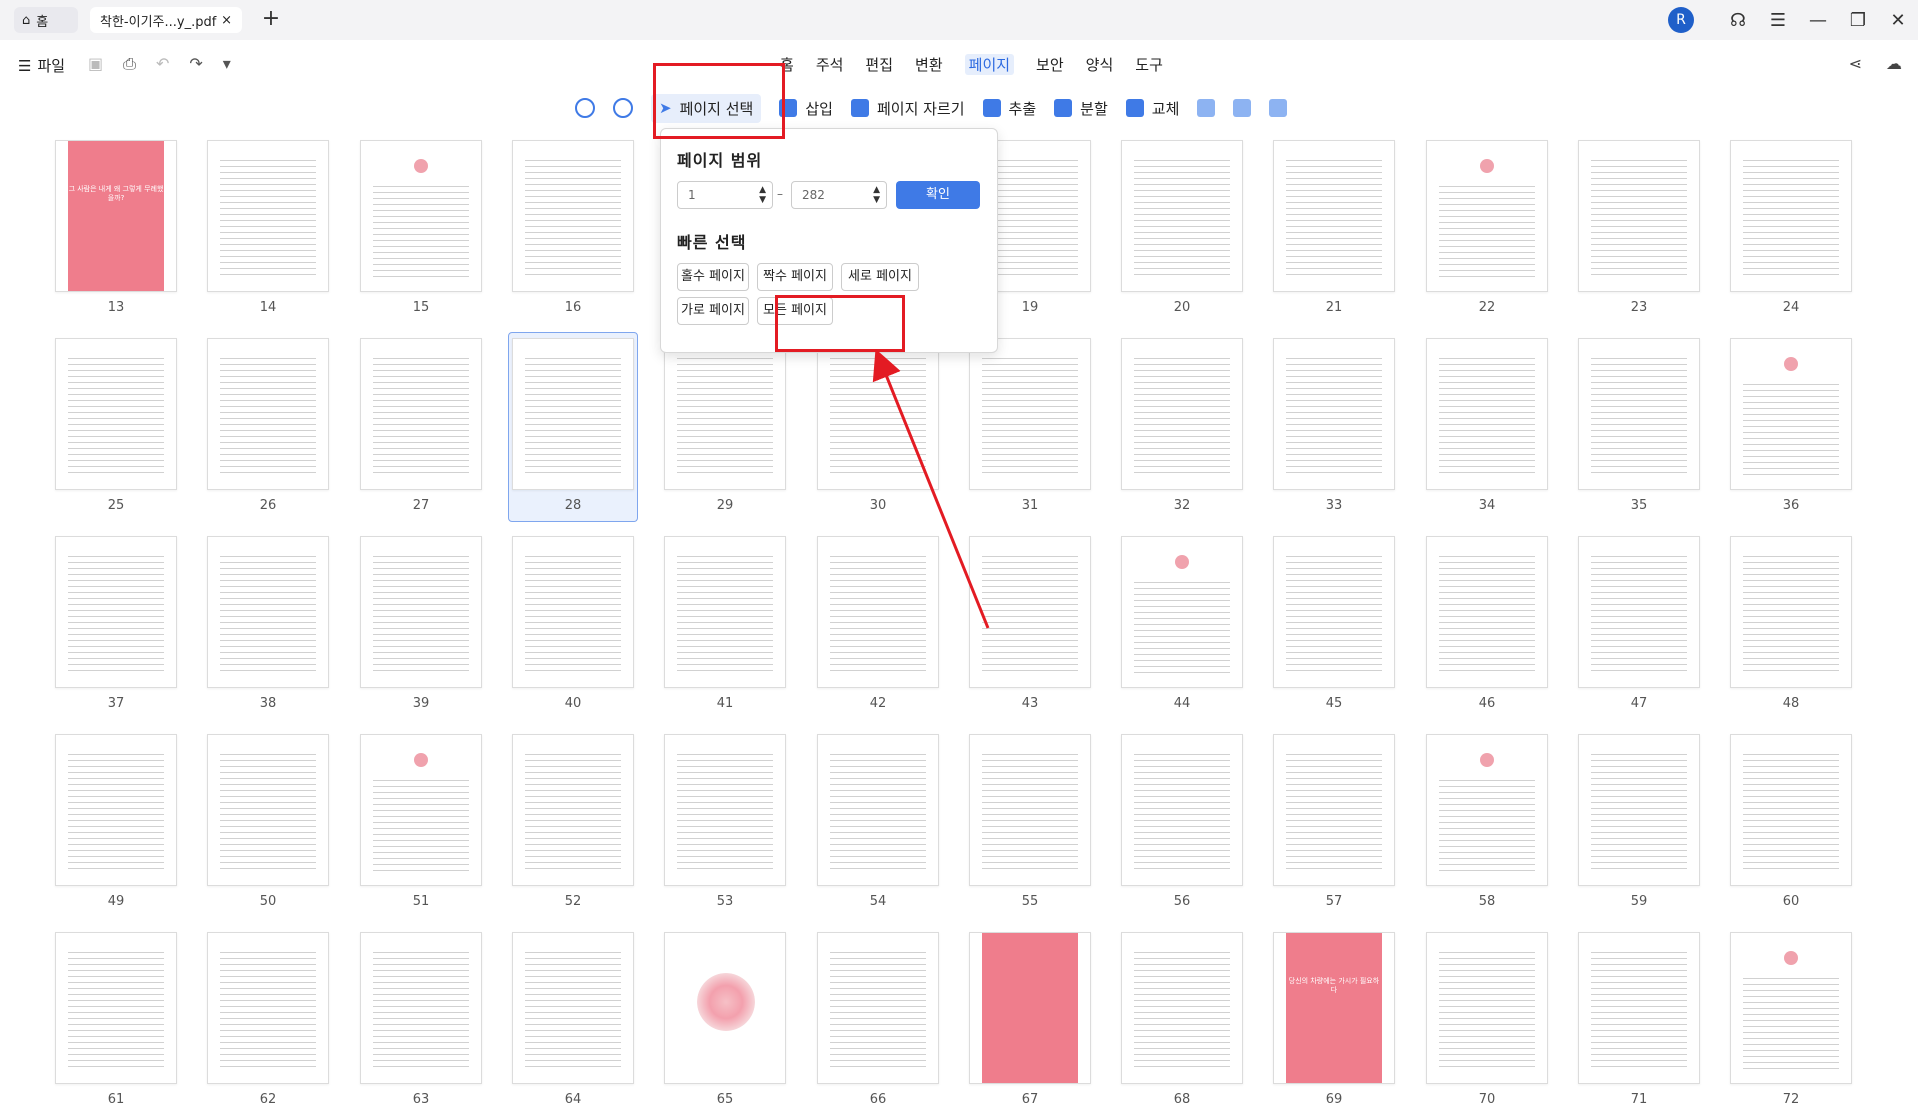 This screenshot has width=1918, height=1107. I want to click on page-number: 70, so click(1487, 1099).